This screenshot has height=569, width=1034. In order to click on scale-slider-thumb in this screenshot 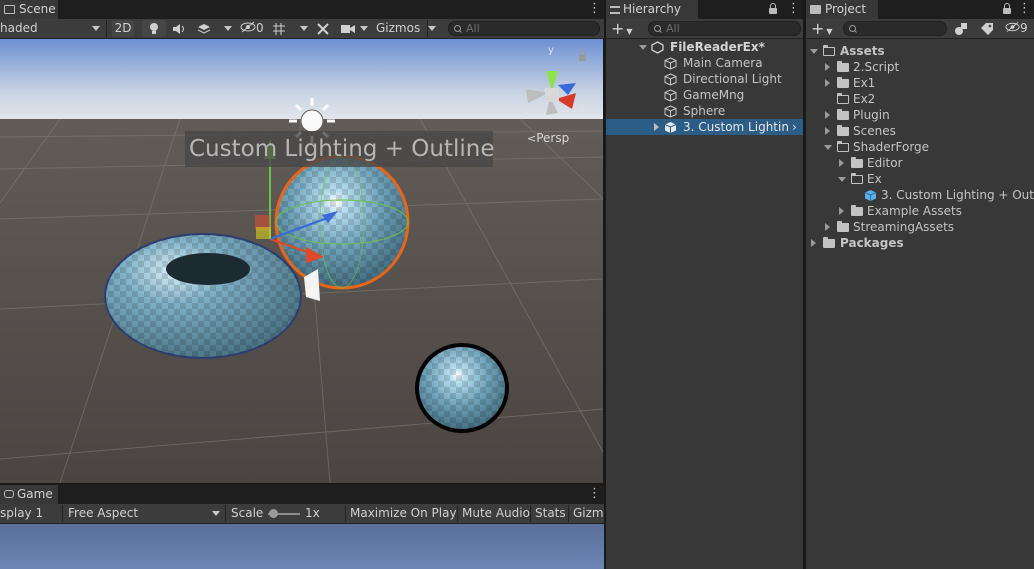, I will do `click(273, 513)`.